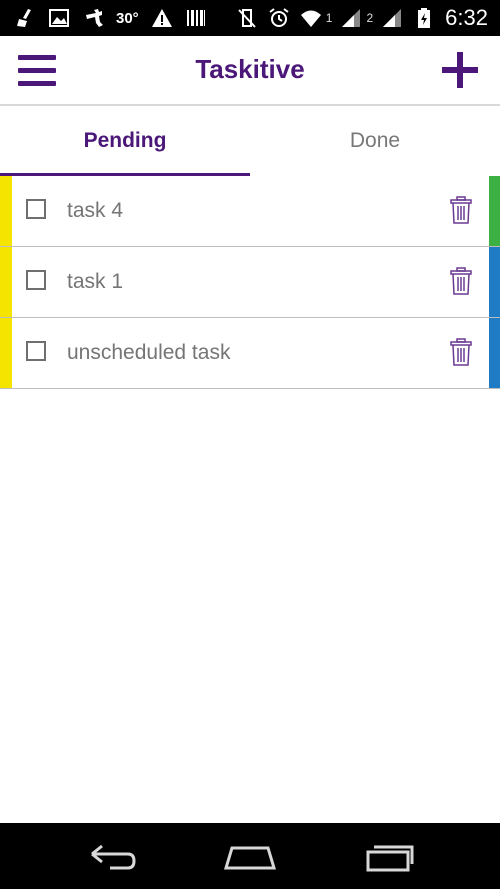 Image resolution: width=500 pixels, height=889 pixels. Describe the element at coordinates (424, 18) in the screenshot. I see `battery-charging-icon` at that location.